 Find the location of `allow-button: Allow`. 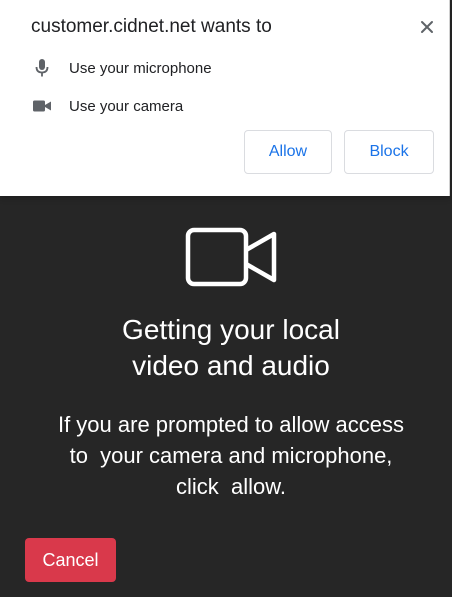

allow-button: Allow is located at coordinates (288, 152).